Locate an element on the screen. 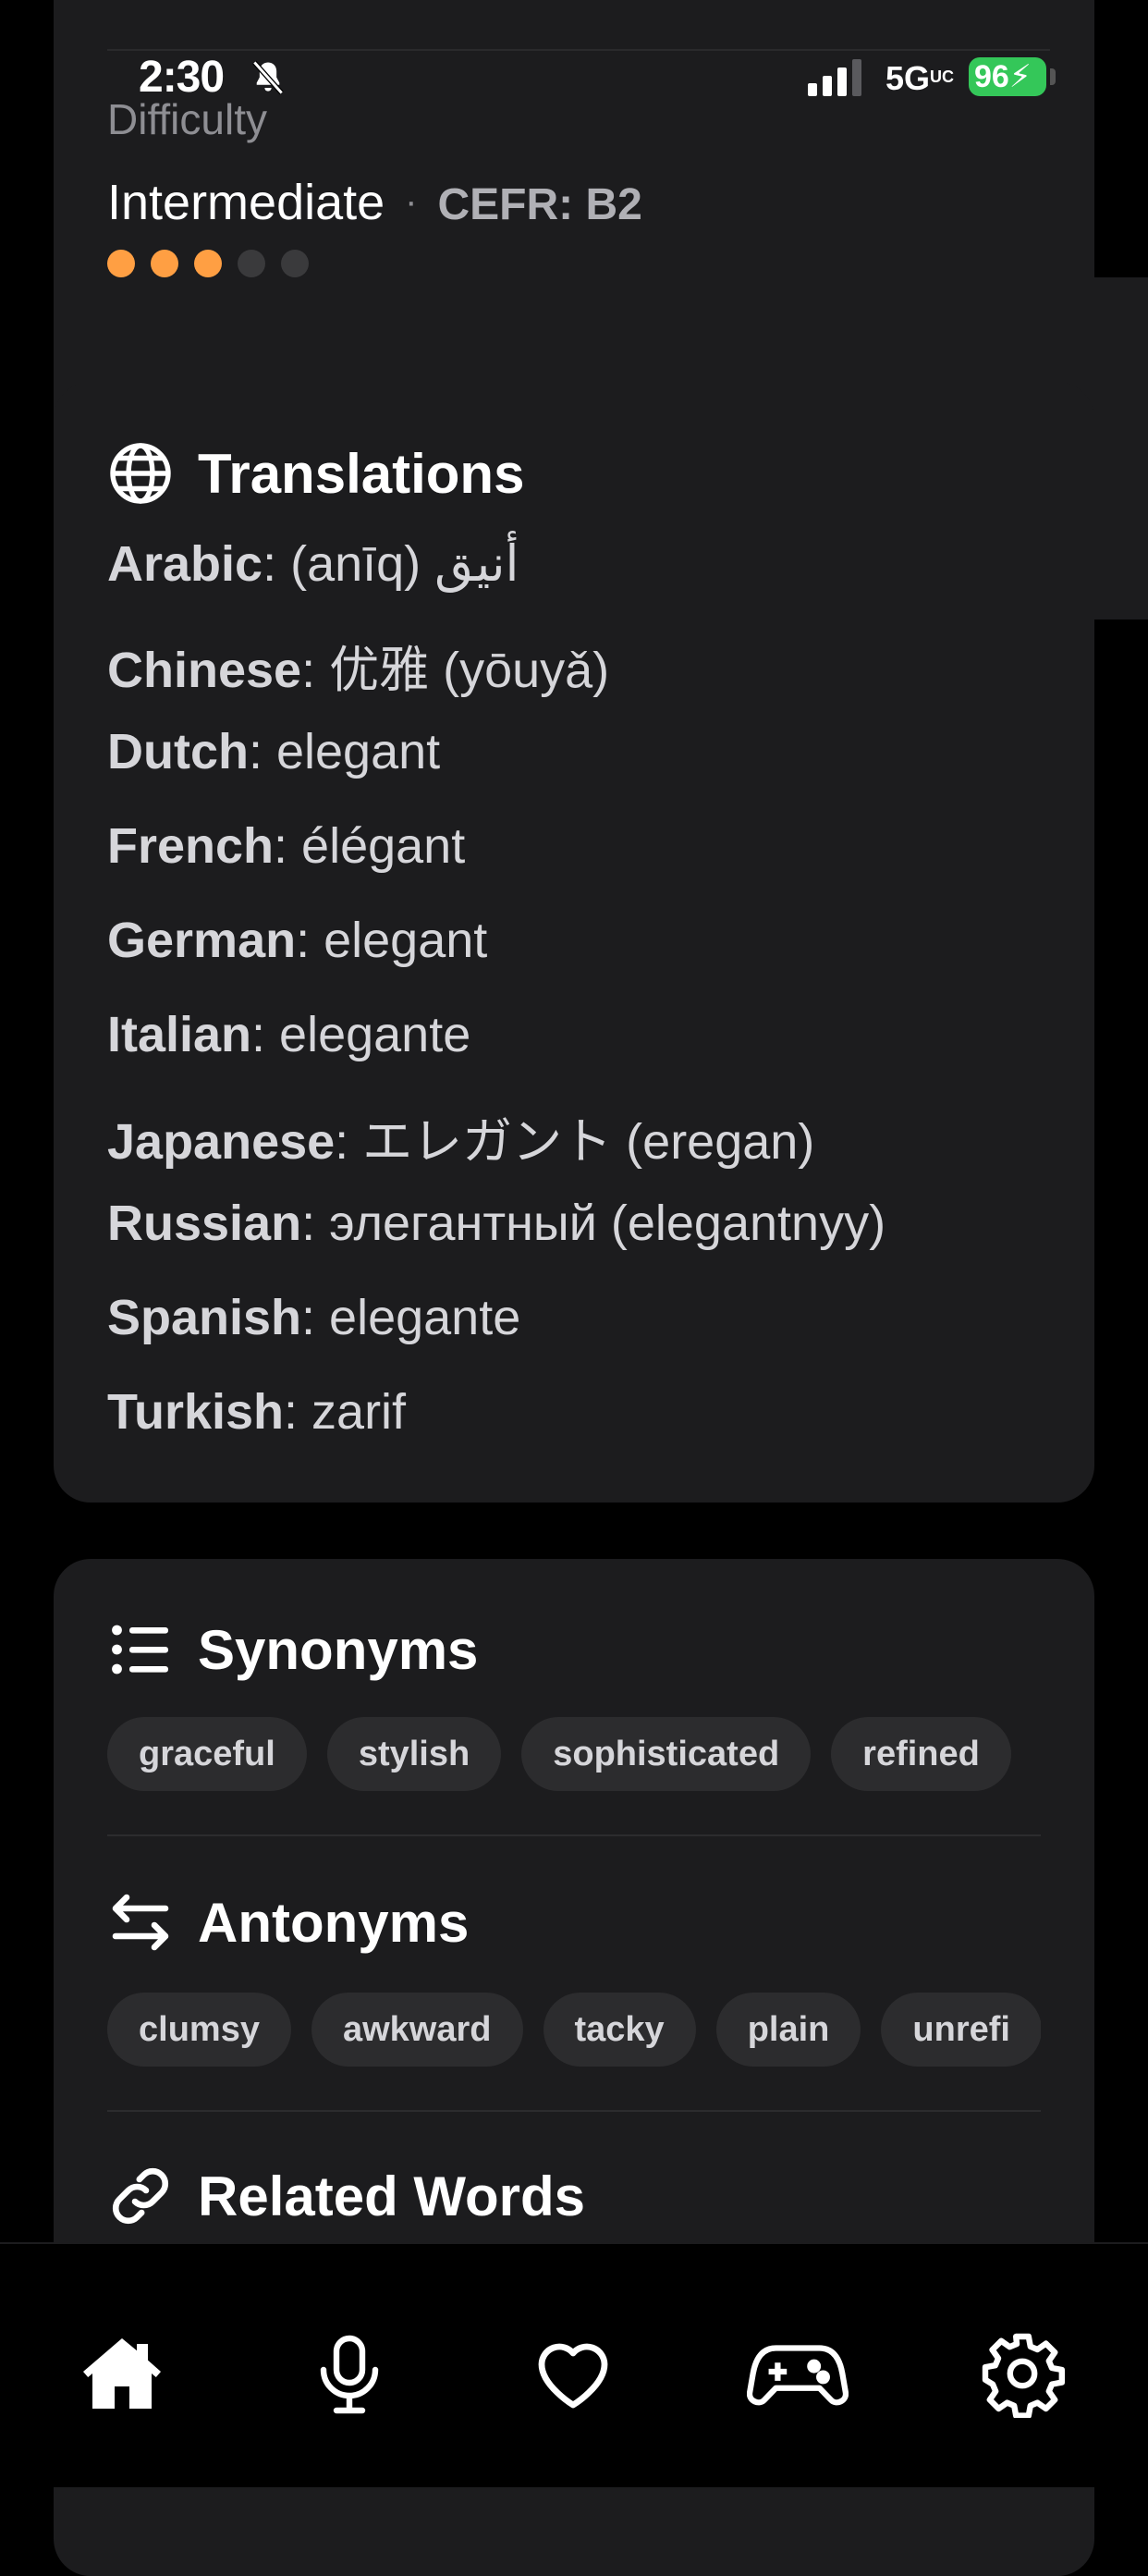  difficulty-dots is located at coordinates (208, 263).